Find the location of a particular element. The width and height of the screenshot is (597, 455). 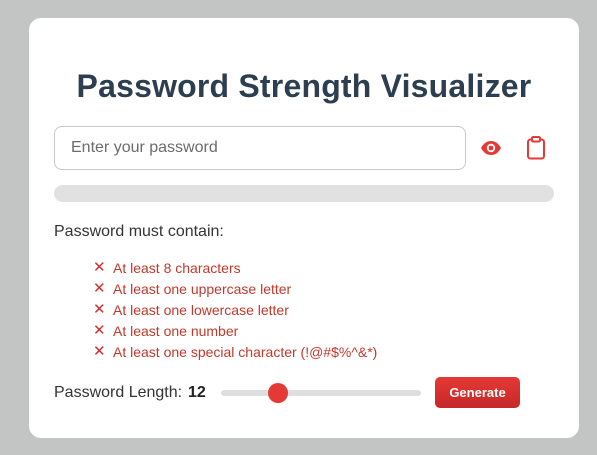

clipboard-icon is located at coordinates (536, 148).